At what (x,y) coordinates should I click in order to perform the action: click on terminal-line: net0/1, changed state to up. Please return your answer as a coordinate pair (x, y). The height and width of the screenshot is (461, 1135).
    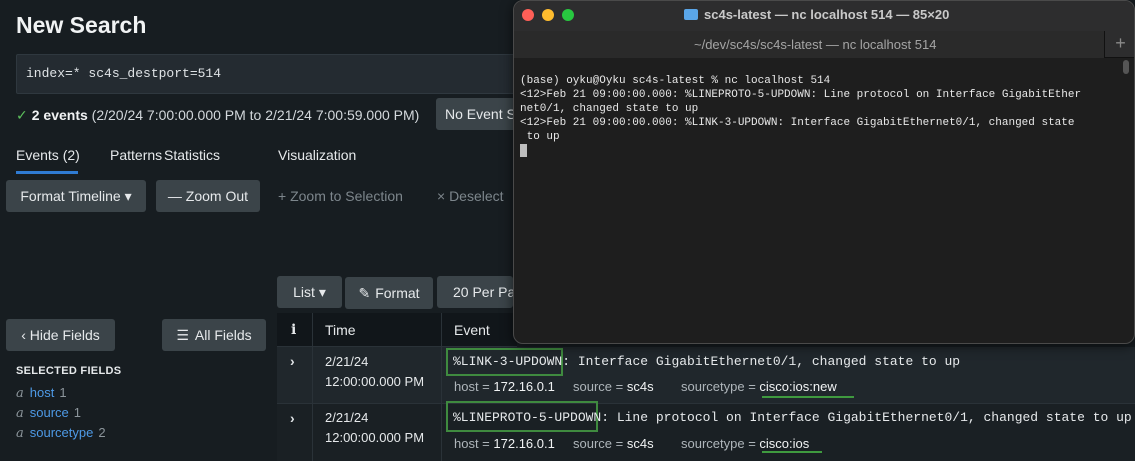
    Looking at the image, I should click on (609, 109).